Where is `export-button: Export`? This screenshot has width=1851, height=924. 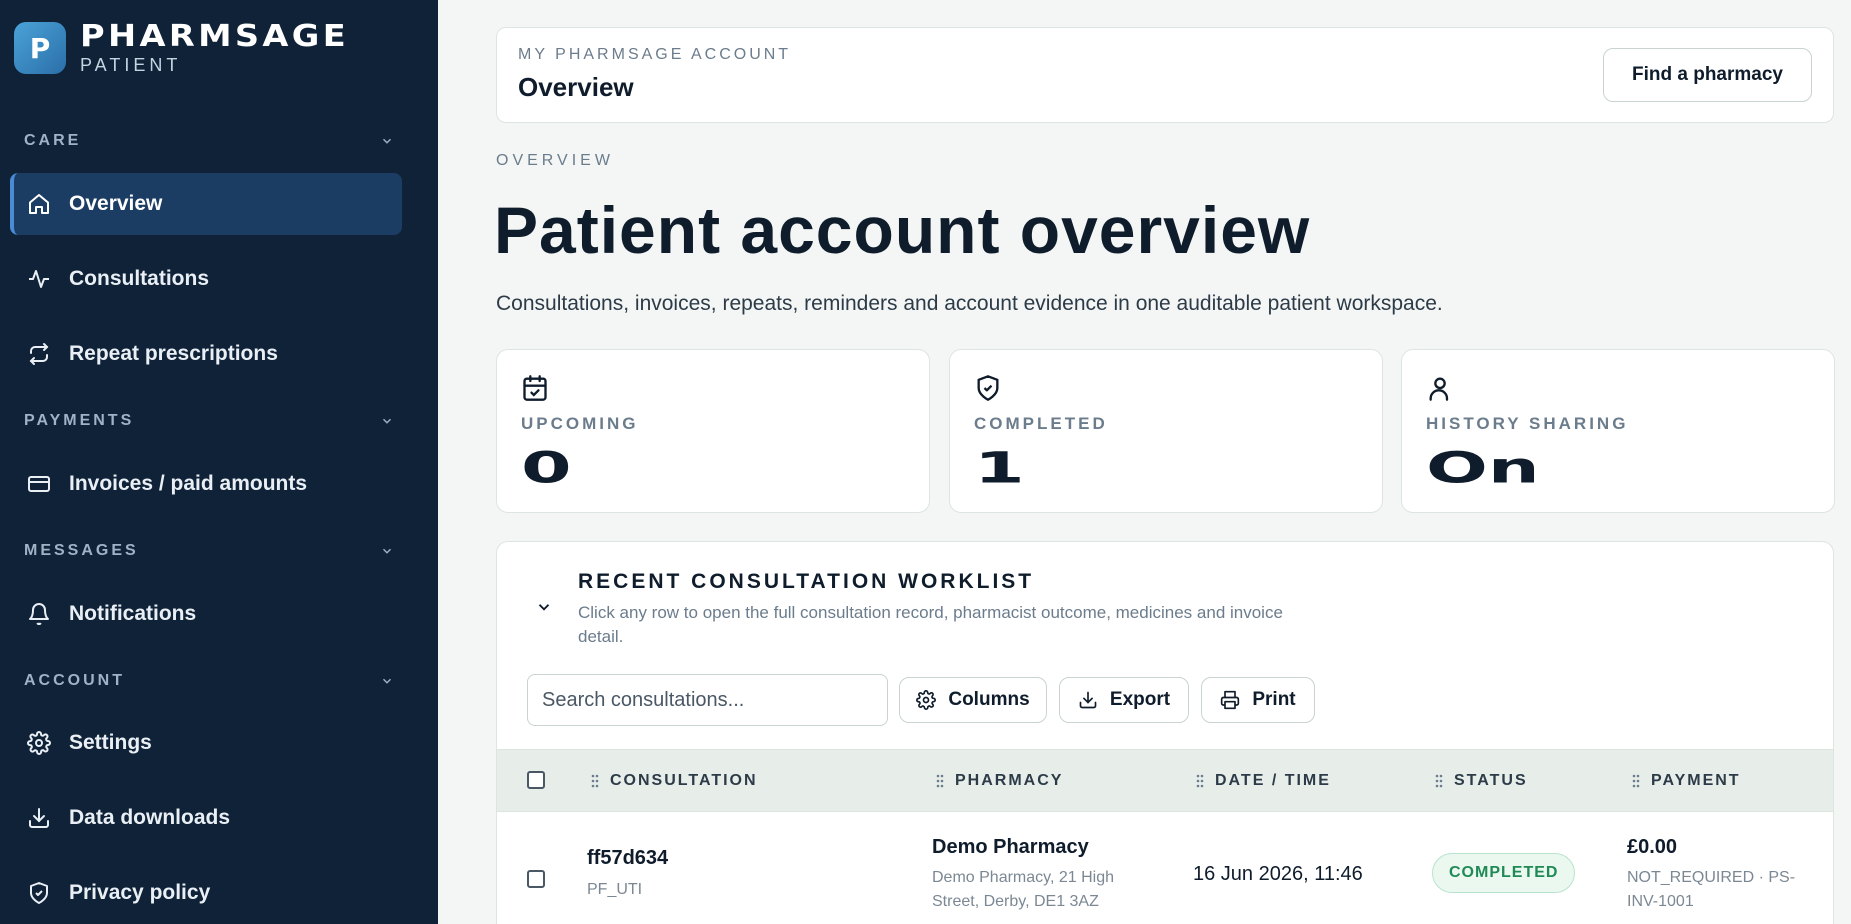 export-button: Export is located at coordinates (1124, 700).